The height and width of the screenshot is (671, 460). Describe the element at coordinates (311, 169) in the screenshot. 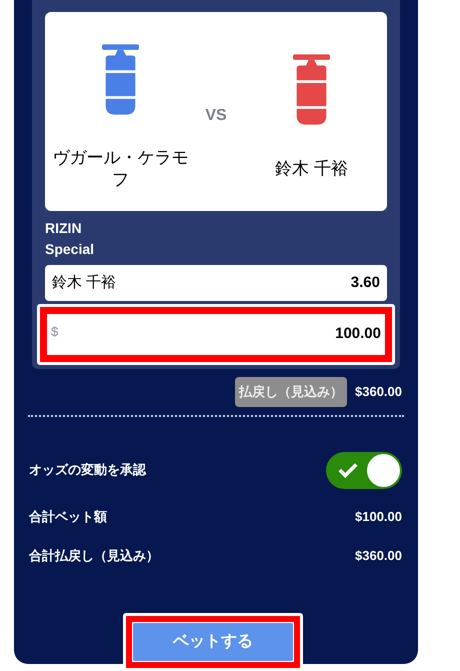

I see `fighter-name: 鈴木 千裕` at that location.